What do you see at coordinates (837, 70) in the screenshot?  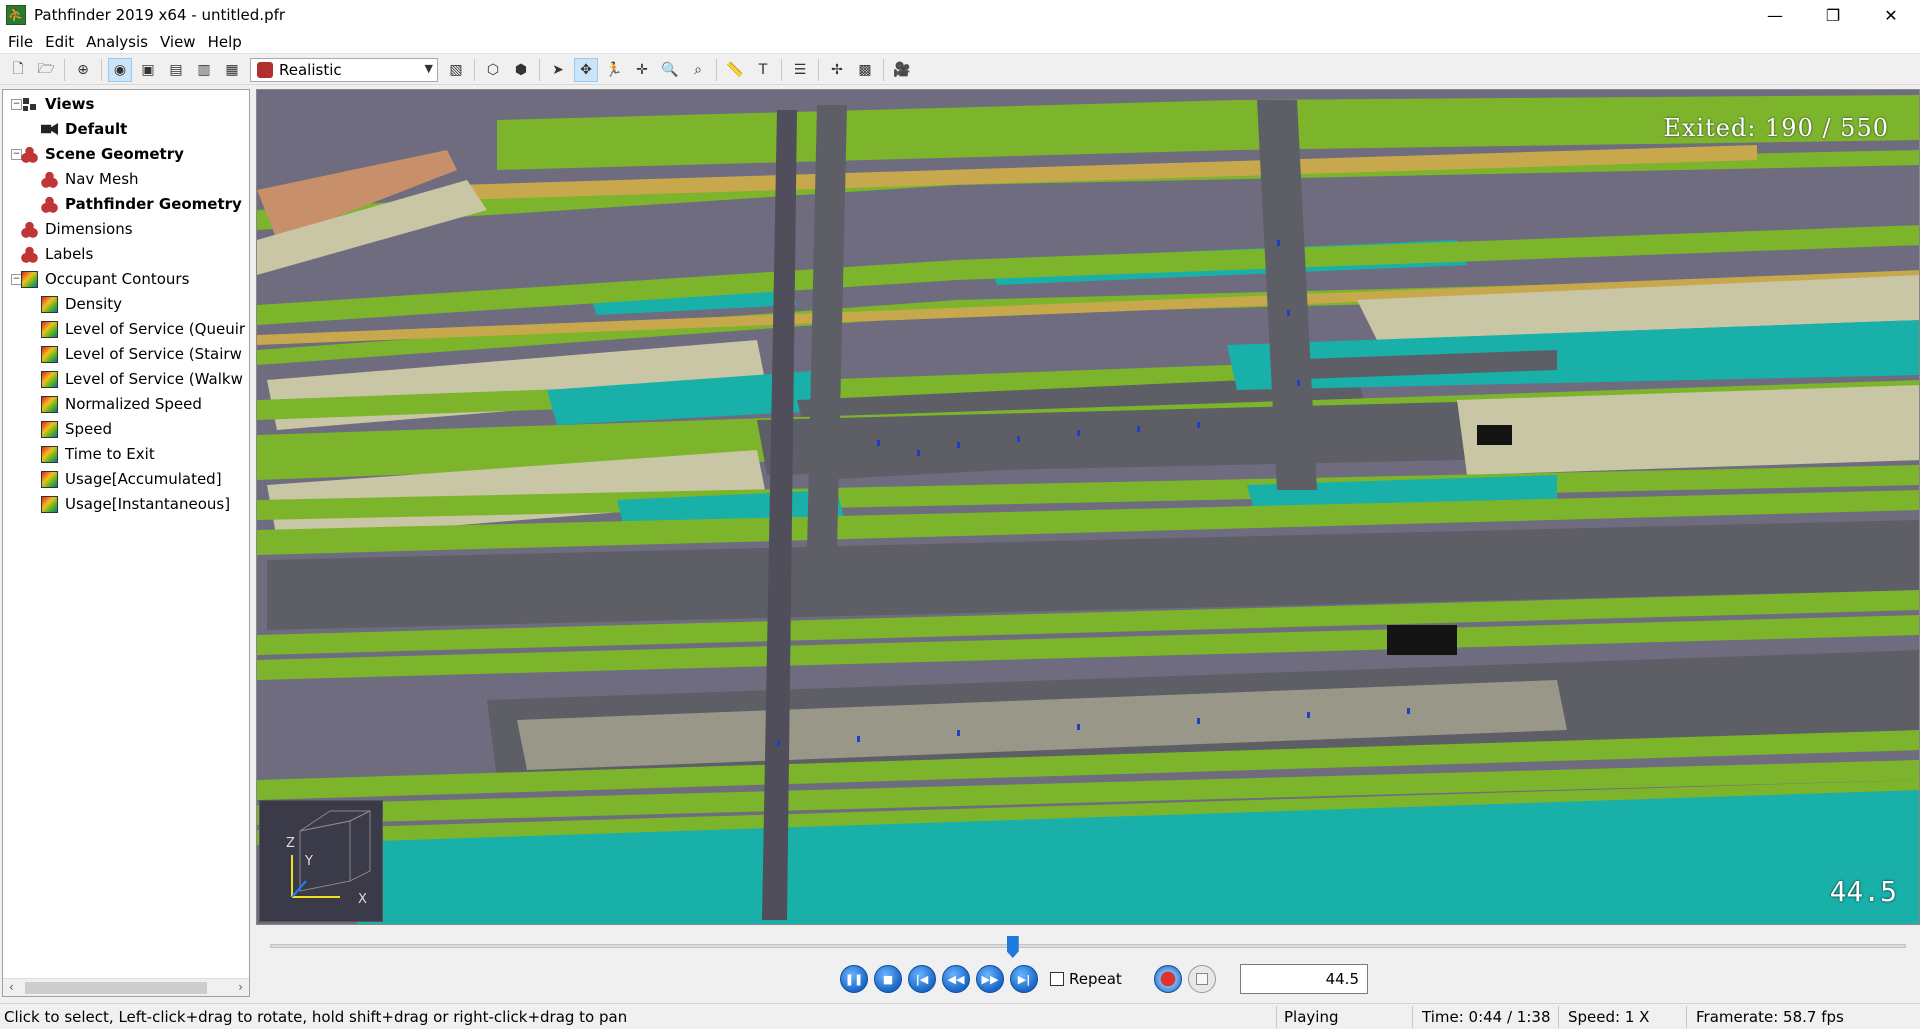 I see `snap-tool-icon: ✢` at bounding box center [837, 70].